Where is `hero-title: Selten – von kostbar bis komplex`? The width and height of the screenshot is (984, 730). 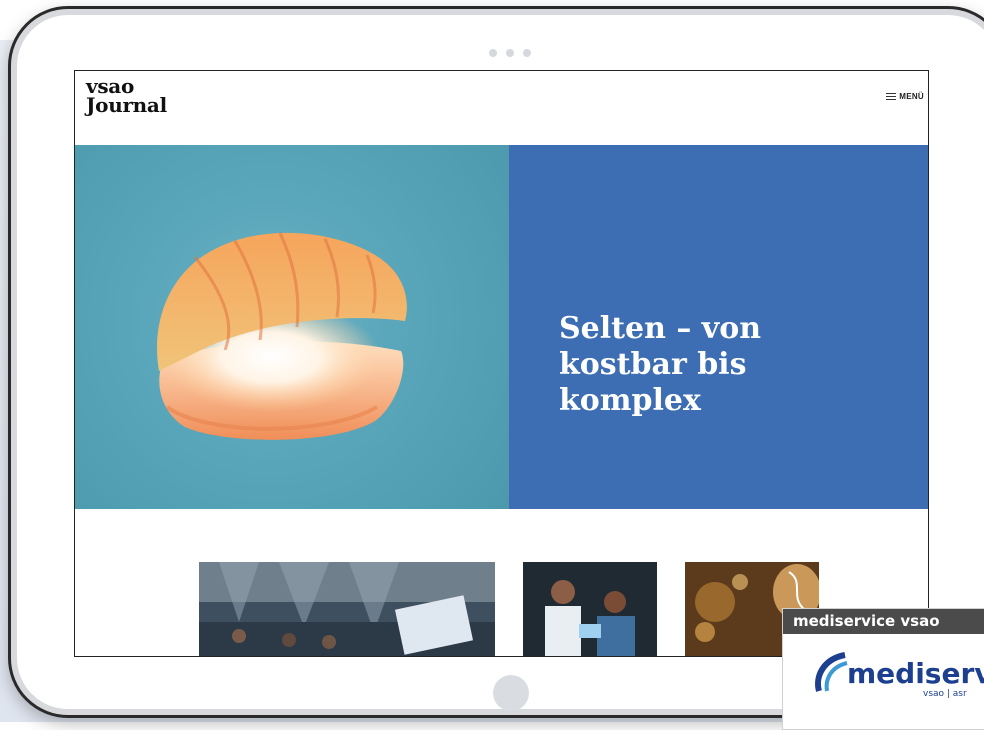
hero-title: Selten – von kostbar bis komplex is located at coordinates (689, 365).